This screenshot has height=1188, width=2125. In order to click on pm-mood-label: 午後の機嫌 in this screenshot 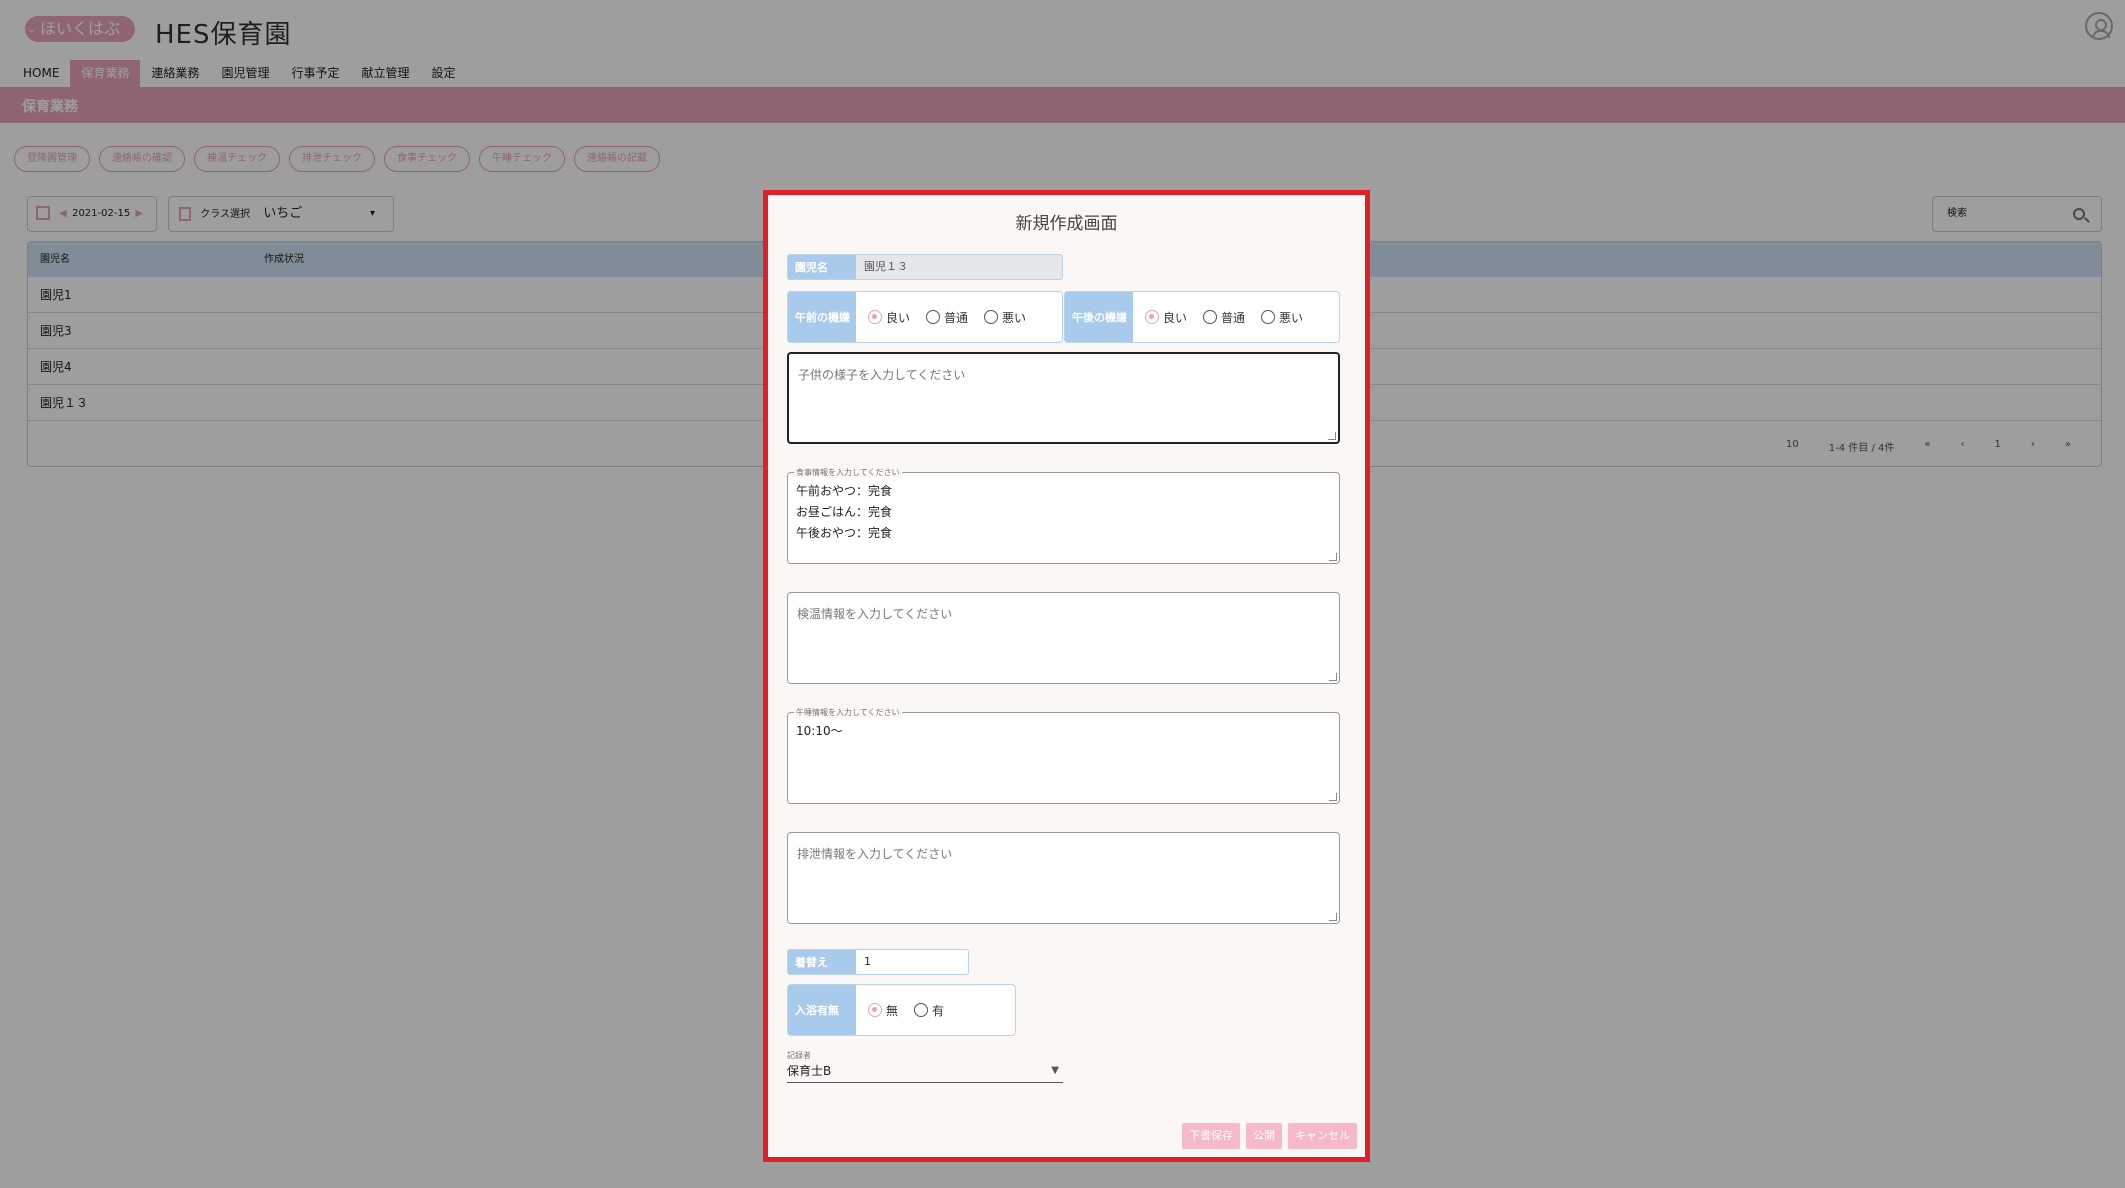, I will do `click(1099, 317)`.